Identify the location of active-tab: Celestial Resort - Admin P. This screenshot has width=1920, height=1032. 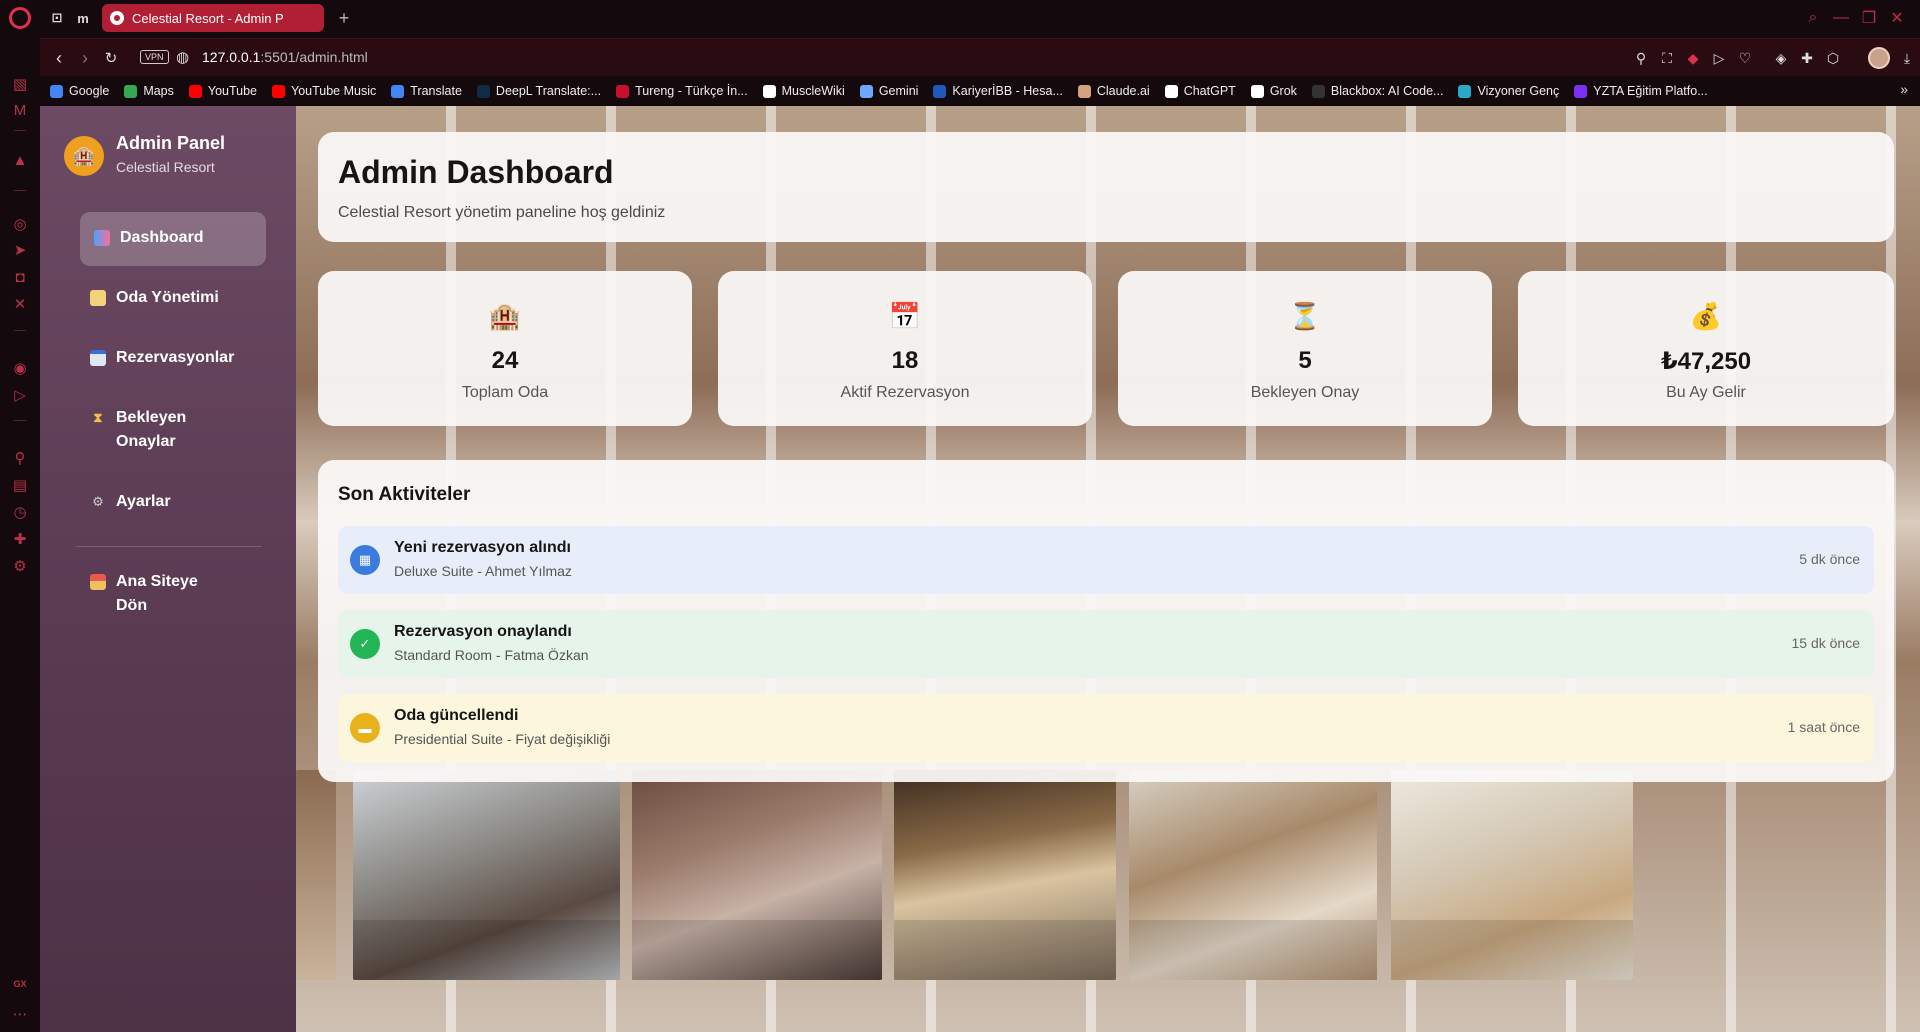
(213, 18).